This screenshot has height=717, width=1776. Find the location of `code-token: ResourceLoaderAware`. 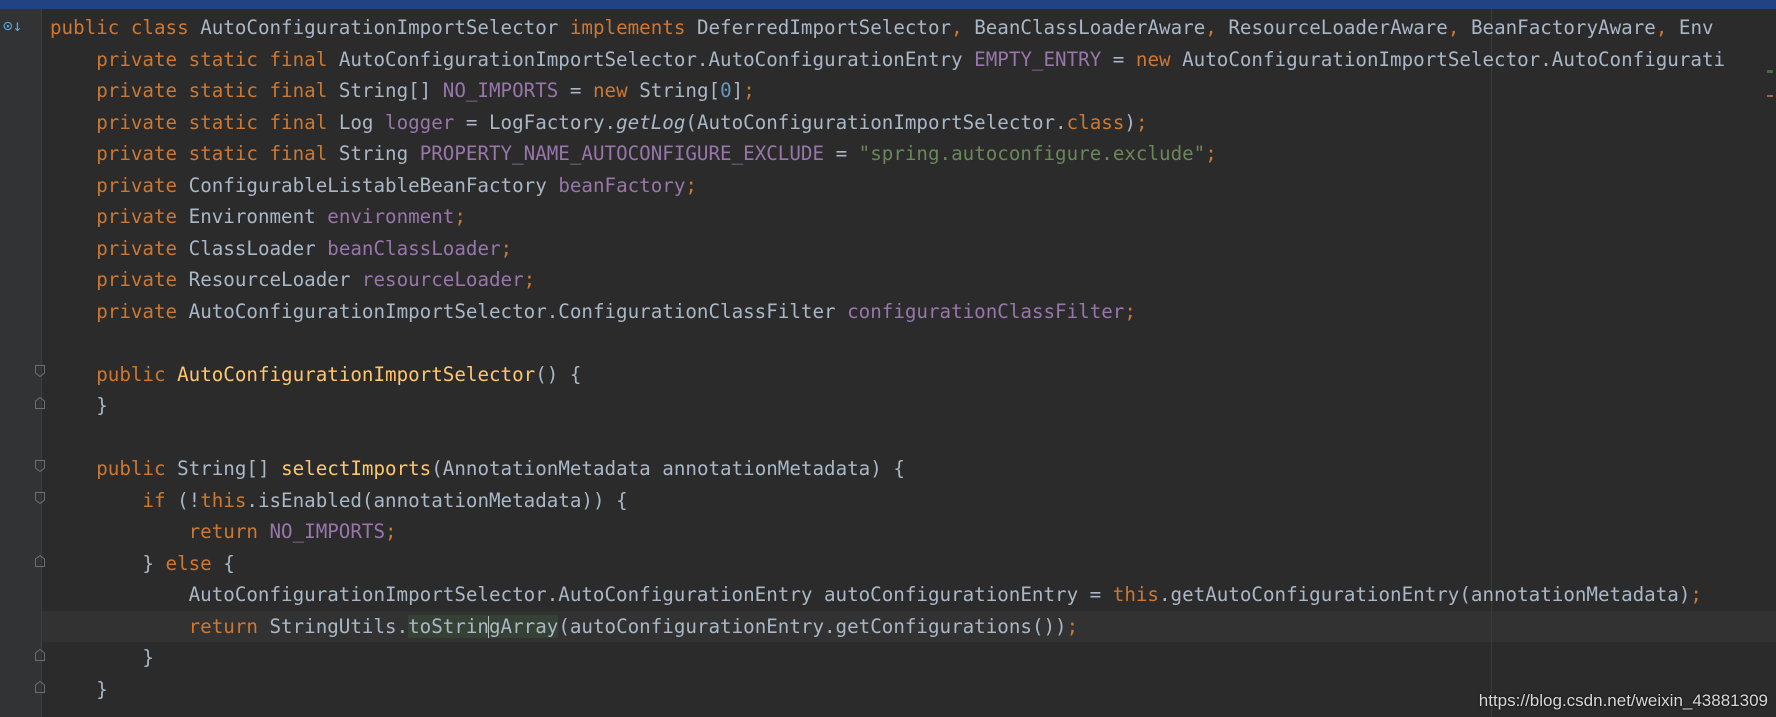

code-token: ResourceLoaderAware is located at coordinates (1338, 27).